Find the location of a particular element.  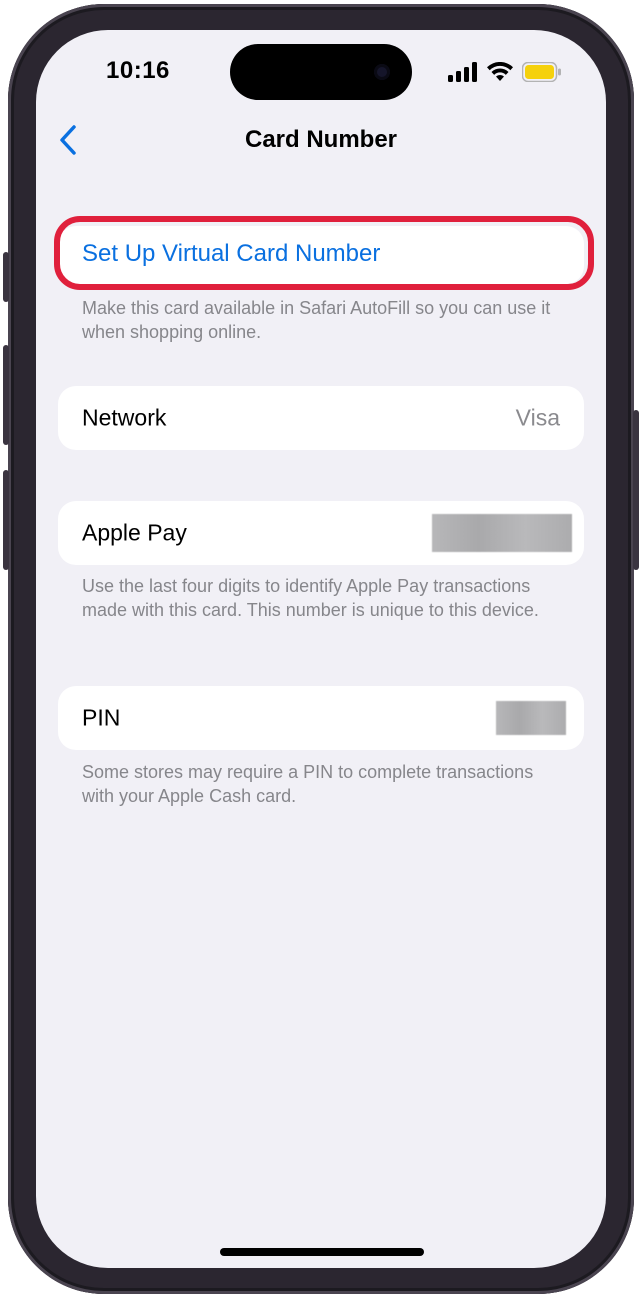

page-title: Card Number is located at coordinates (321, 139).